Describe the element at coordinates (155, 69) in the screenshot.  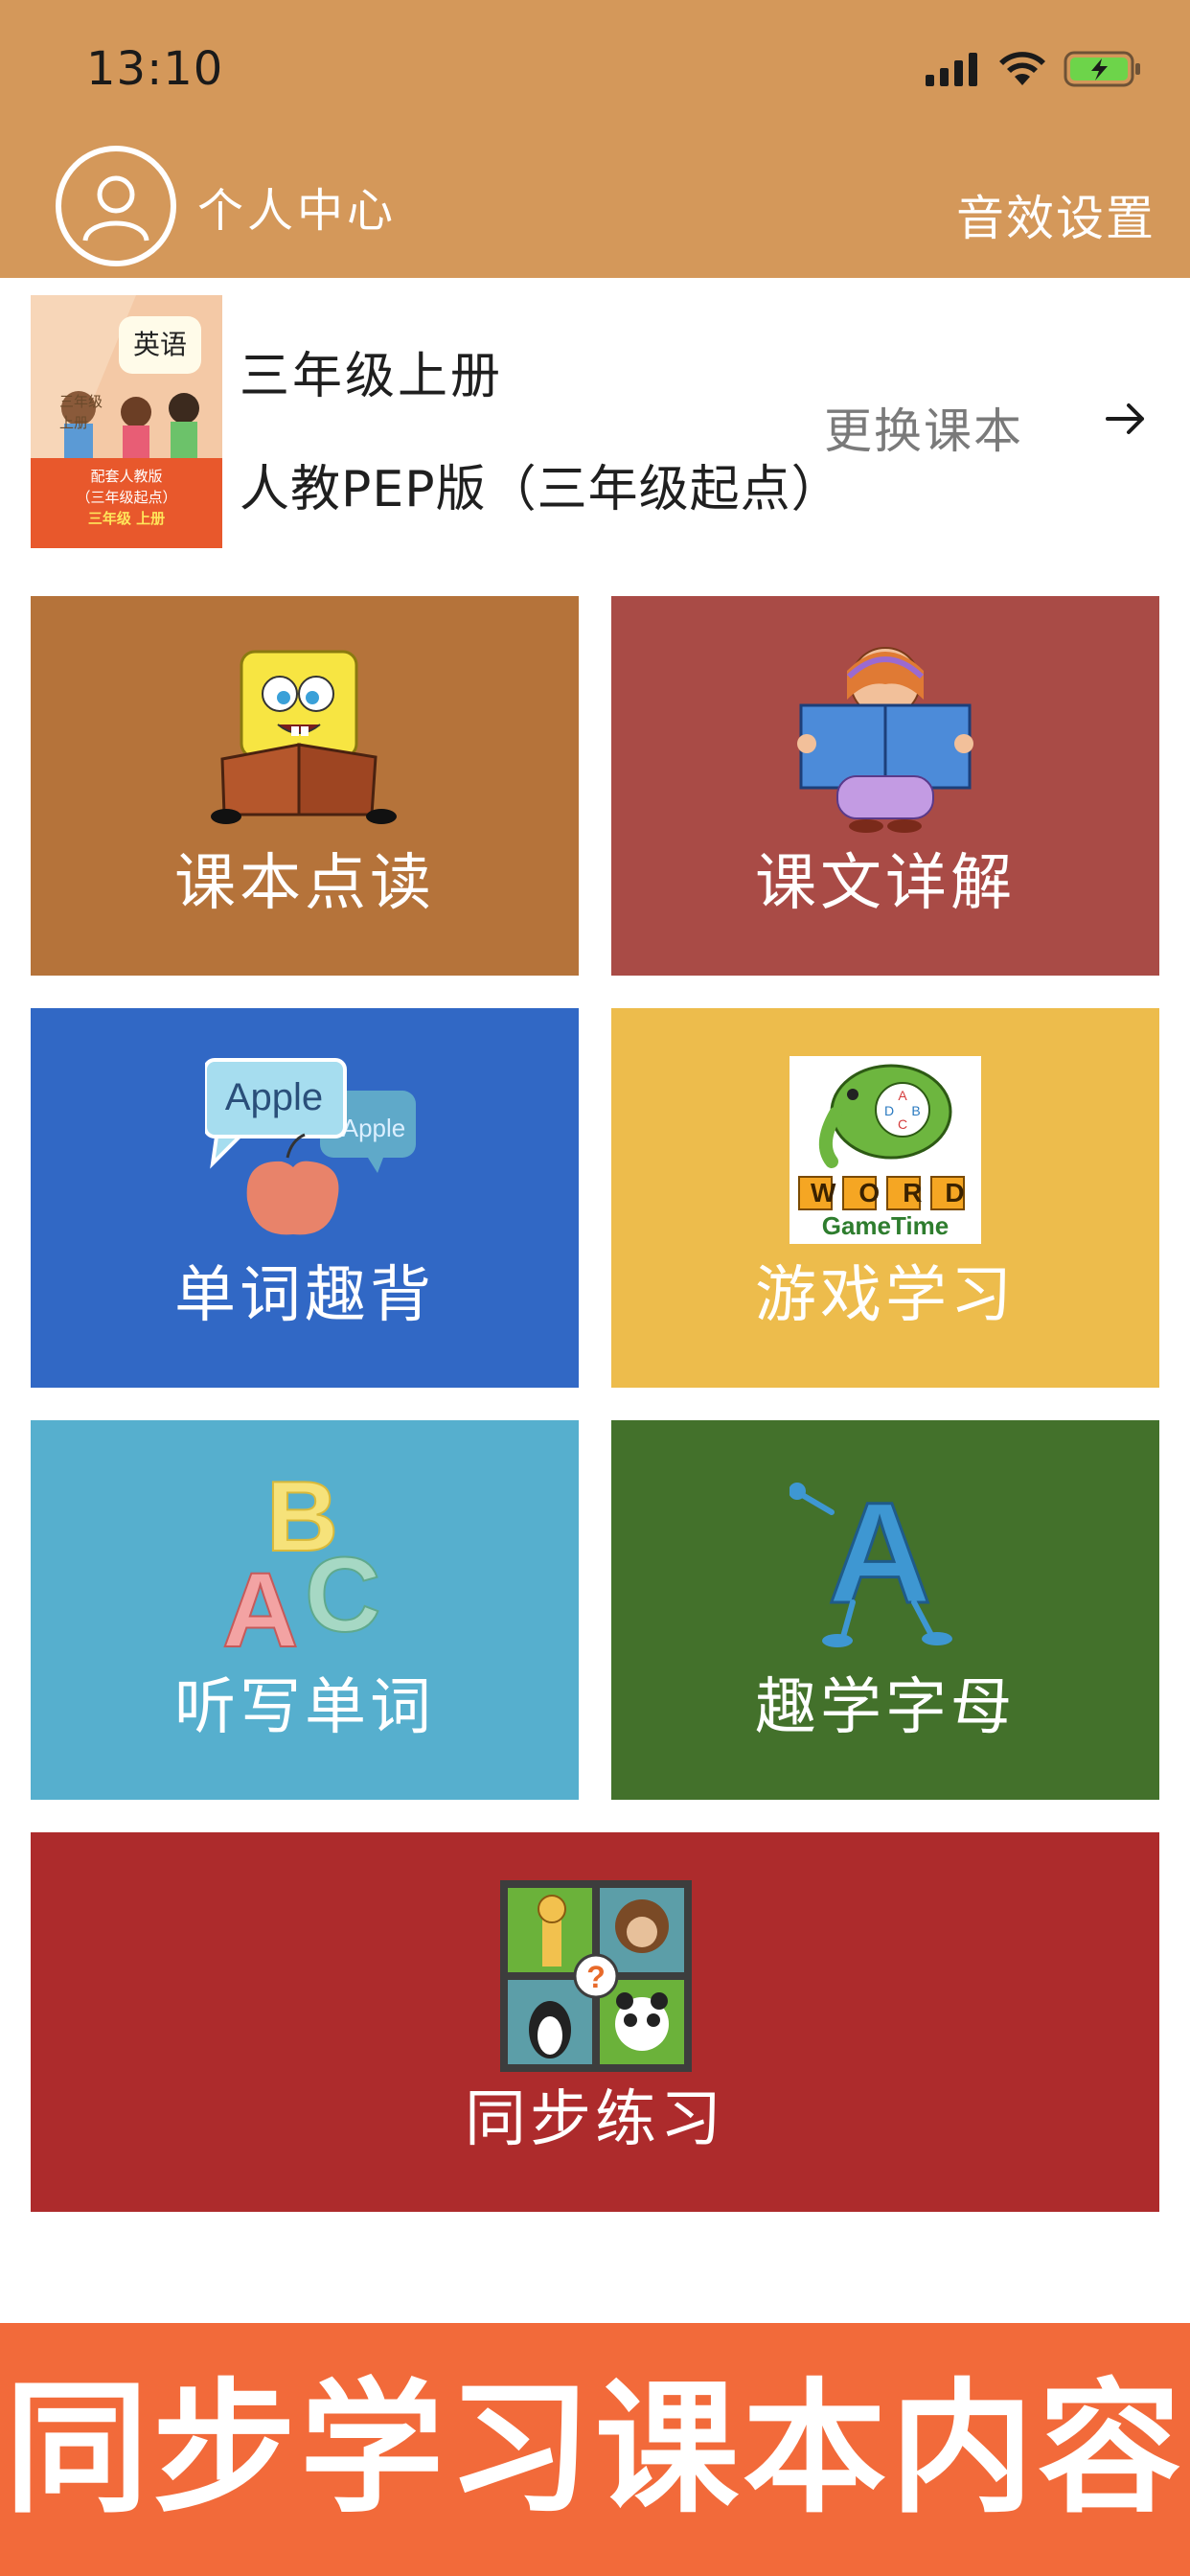
I see `status-time: 13:10` at that location.